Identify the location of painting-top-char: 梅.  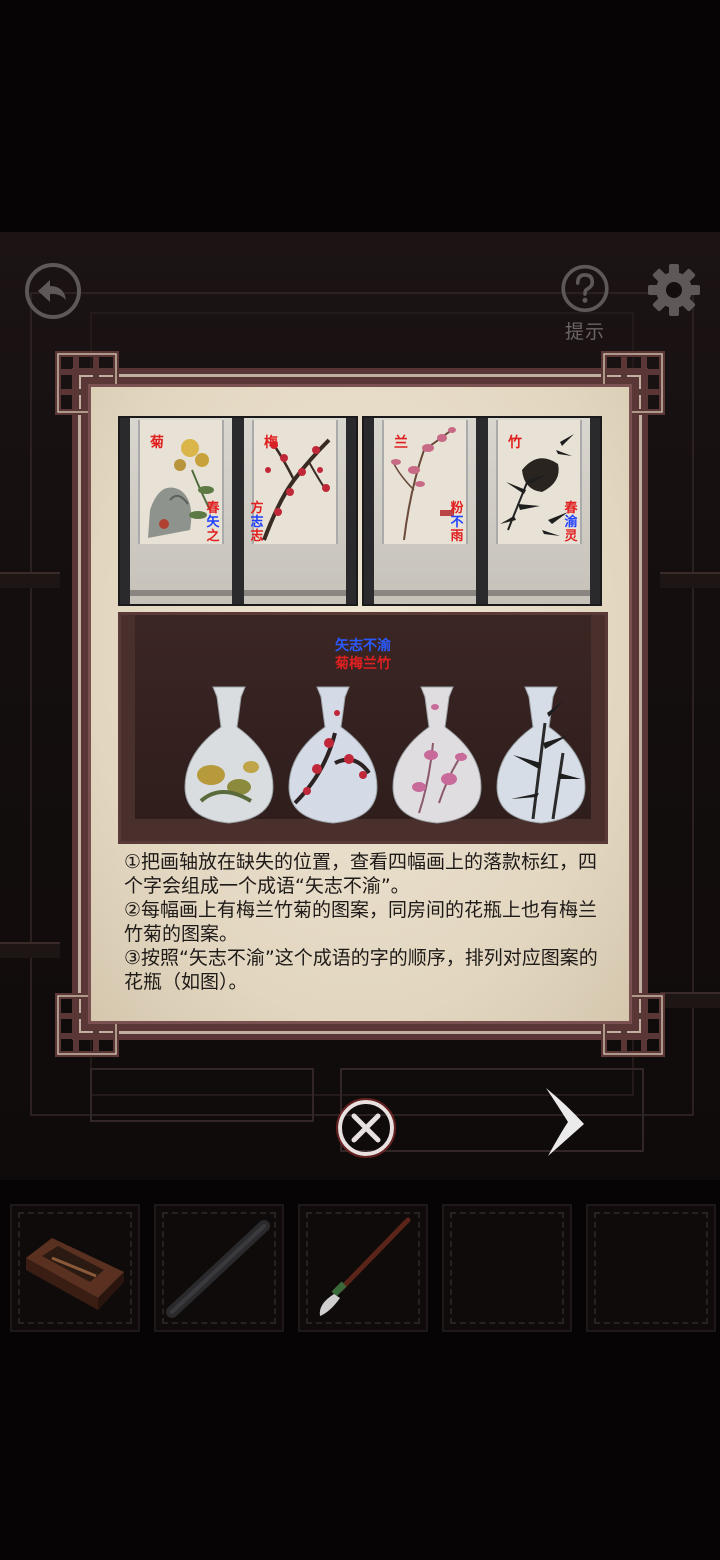
(271, 443).